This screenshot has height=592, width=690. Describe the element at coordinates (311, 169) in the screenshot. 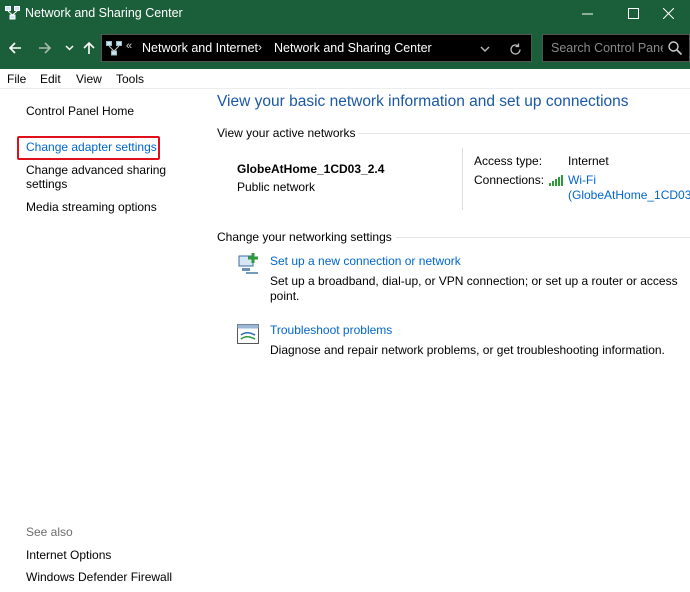

I see `network-name: GlobeAtHome_1CD03_2.4` at that location.